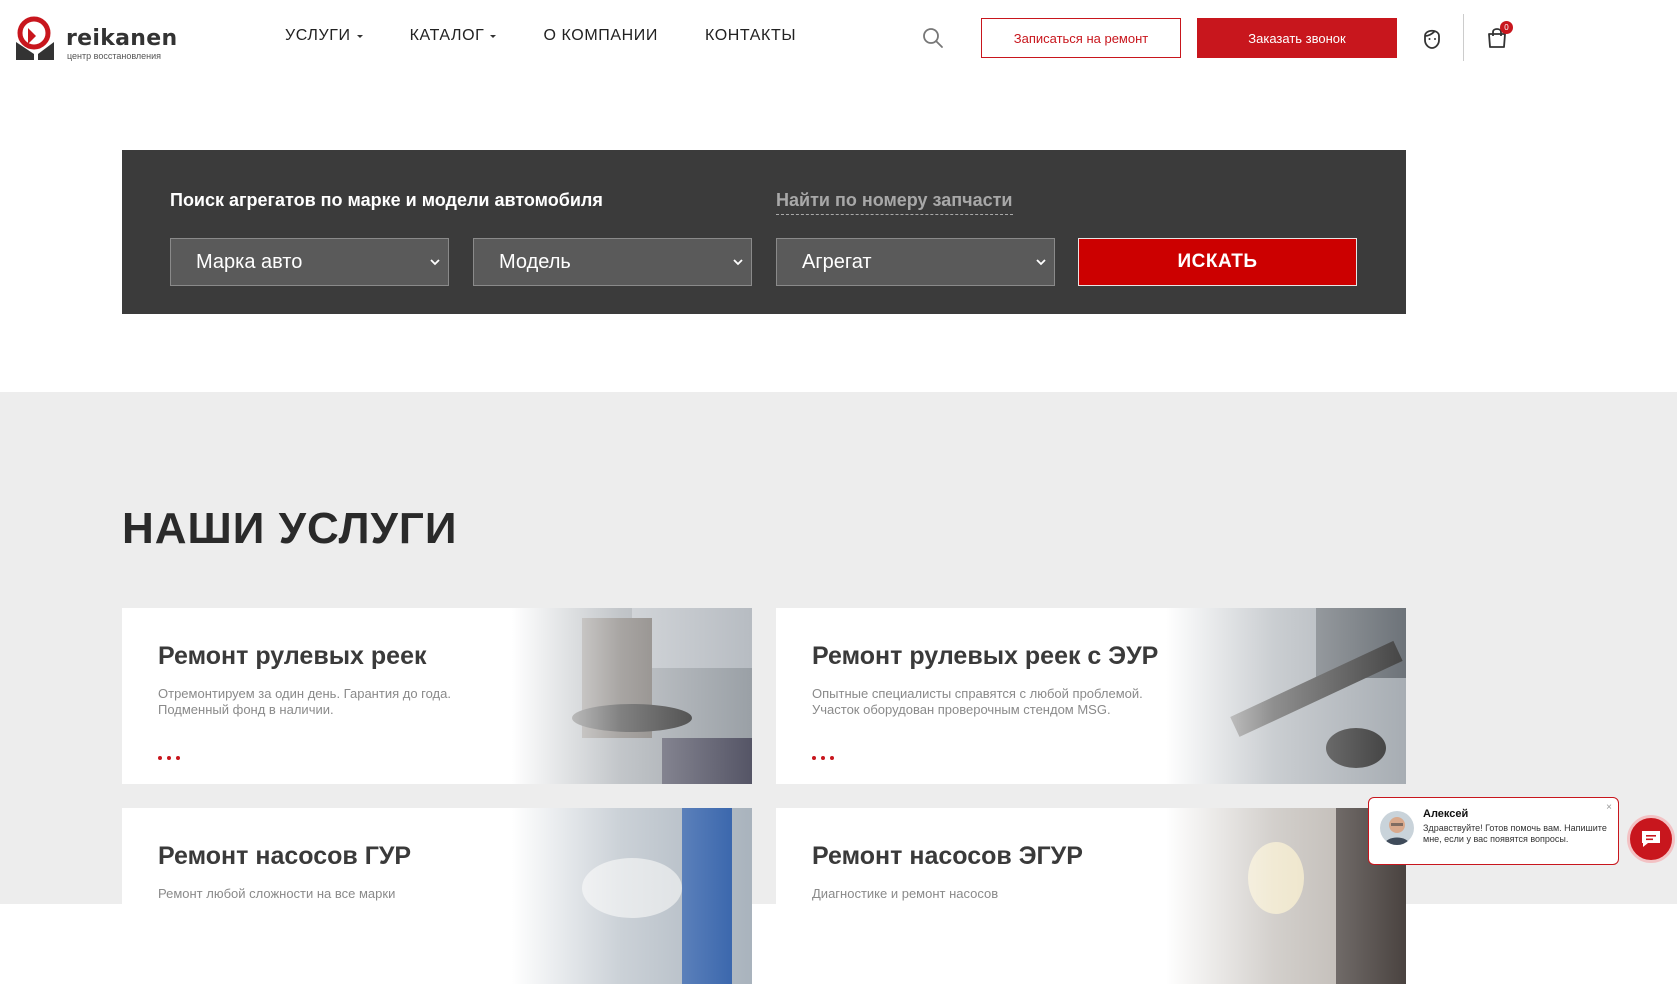 This screenshot has width=1677, height=984. Describe the element at coordinates (1609, 807) in the screenshot. I see `close-icon: ×` at that location.